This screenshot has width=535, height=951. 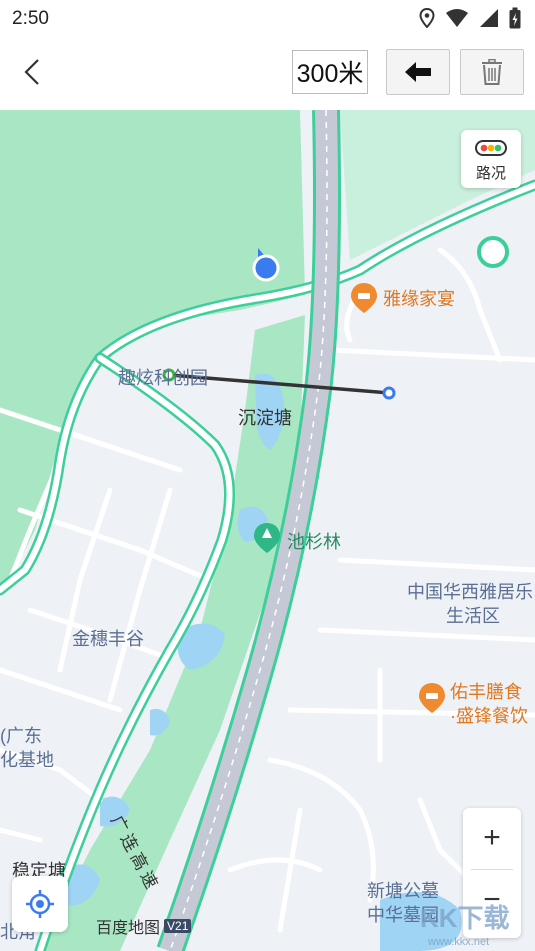 I want to click on traffic-toggle-button: 路况, so click(x=491, y=159).